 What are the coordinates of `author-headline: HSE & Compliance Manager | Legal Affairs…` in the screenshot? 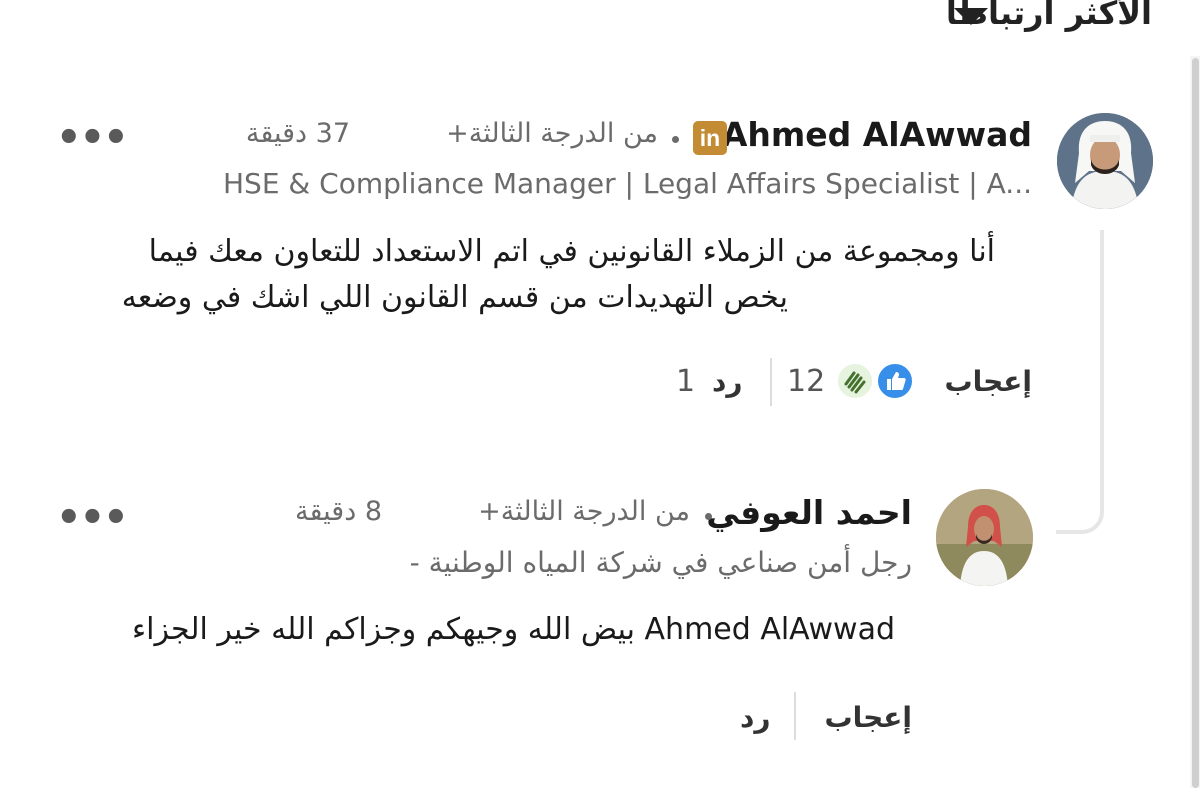 It's located at (627, 183).